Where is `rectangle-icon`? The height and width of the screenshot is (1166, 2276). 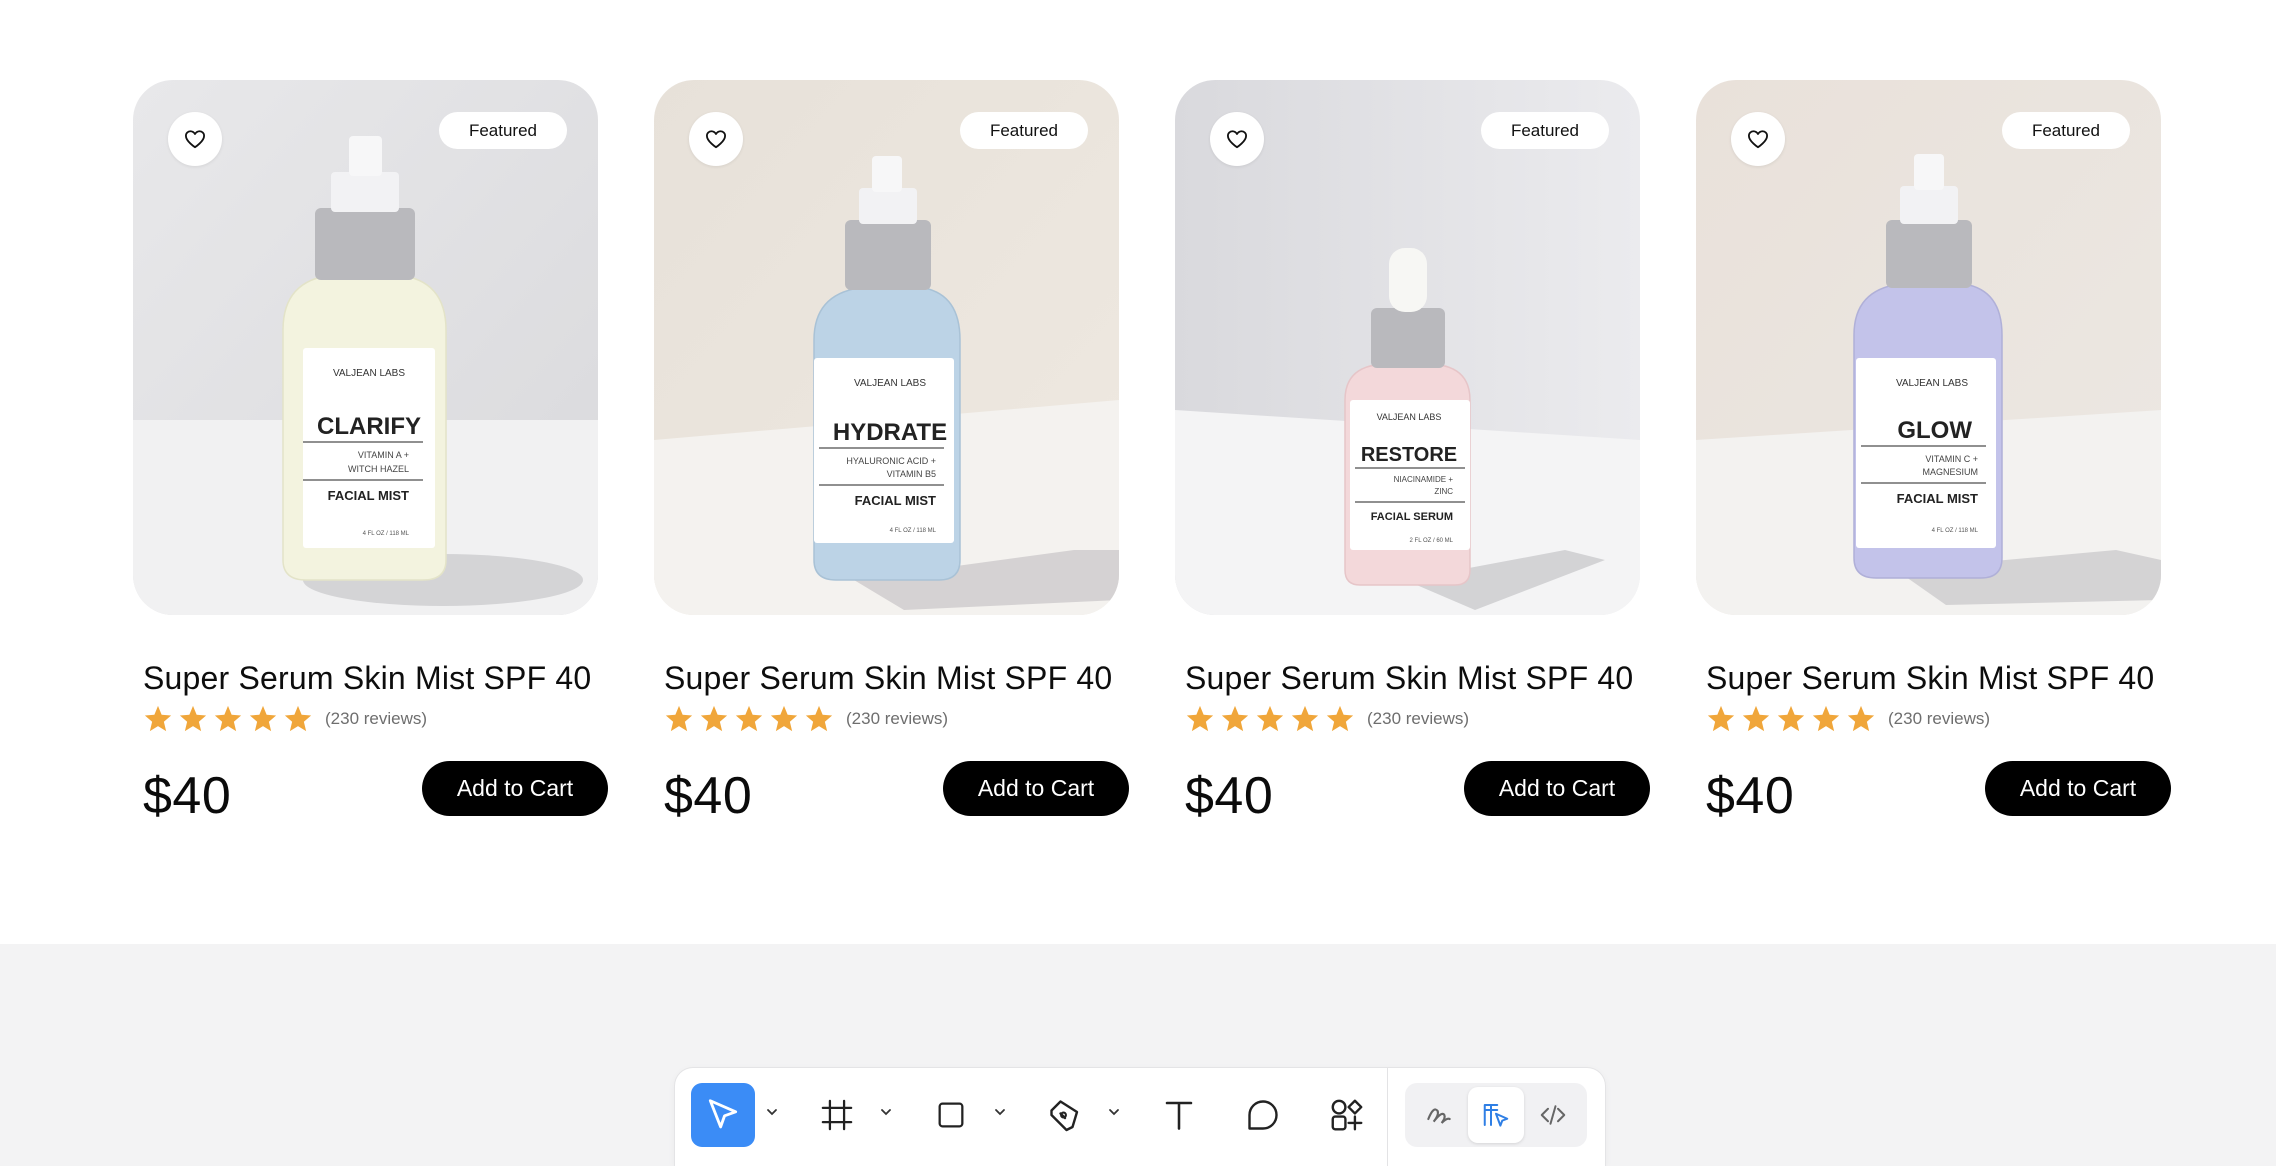 rectangle-icon is located at coordinates (951, 1115).